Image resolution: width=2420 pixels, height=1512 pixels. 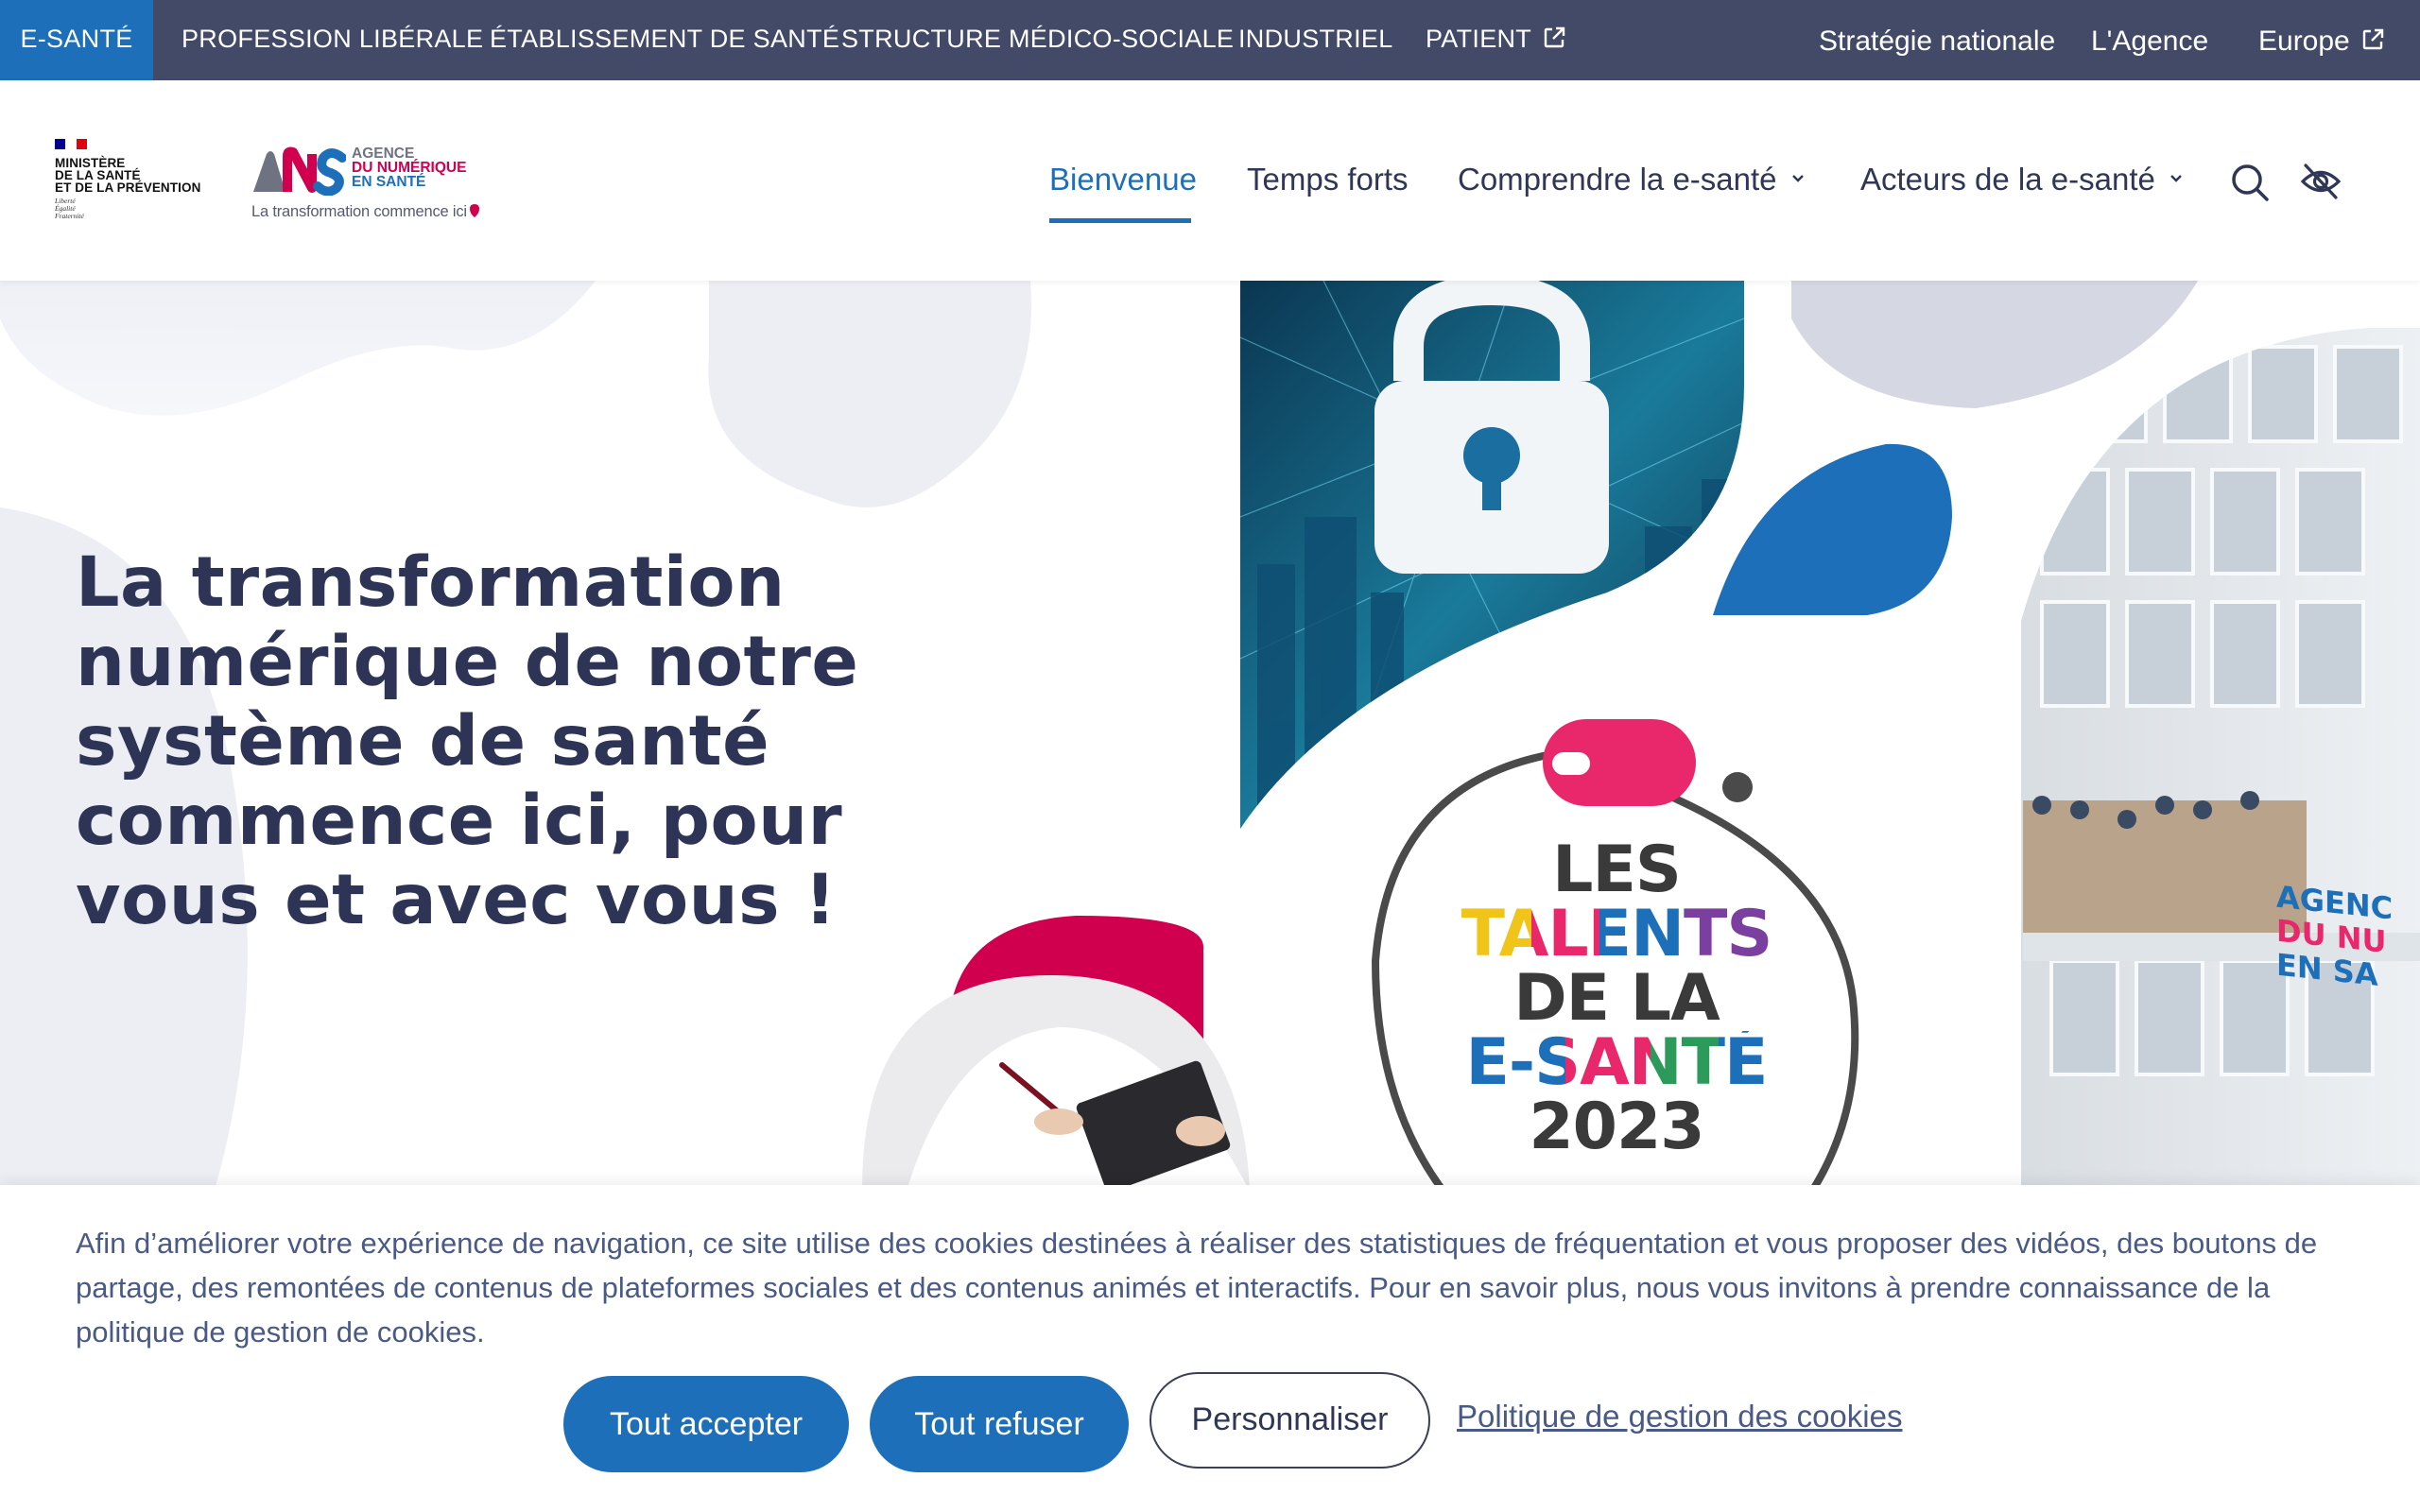 I want to click on badge-line: DE LA, so click(x=1616, y=998).